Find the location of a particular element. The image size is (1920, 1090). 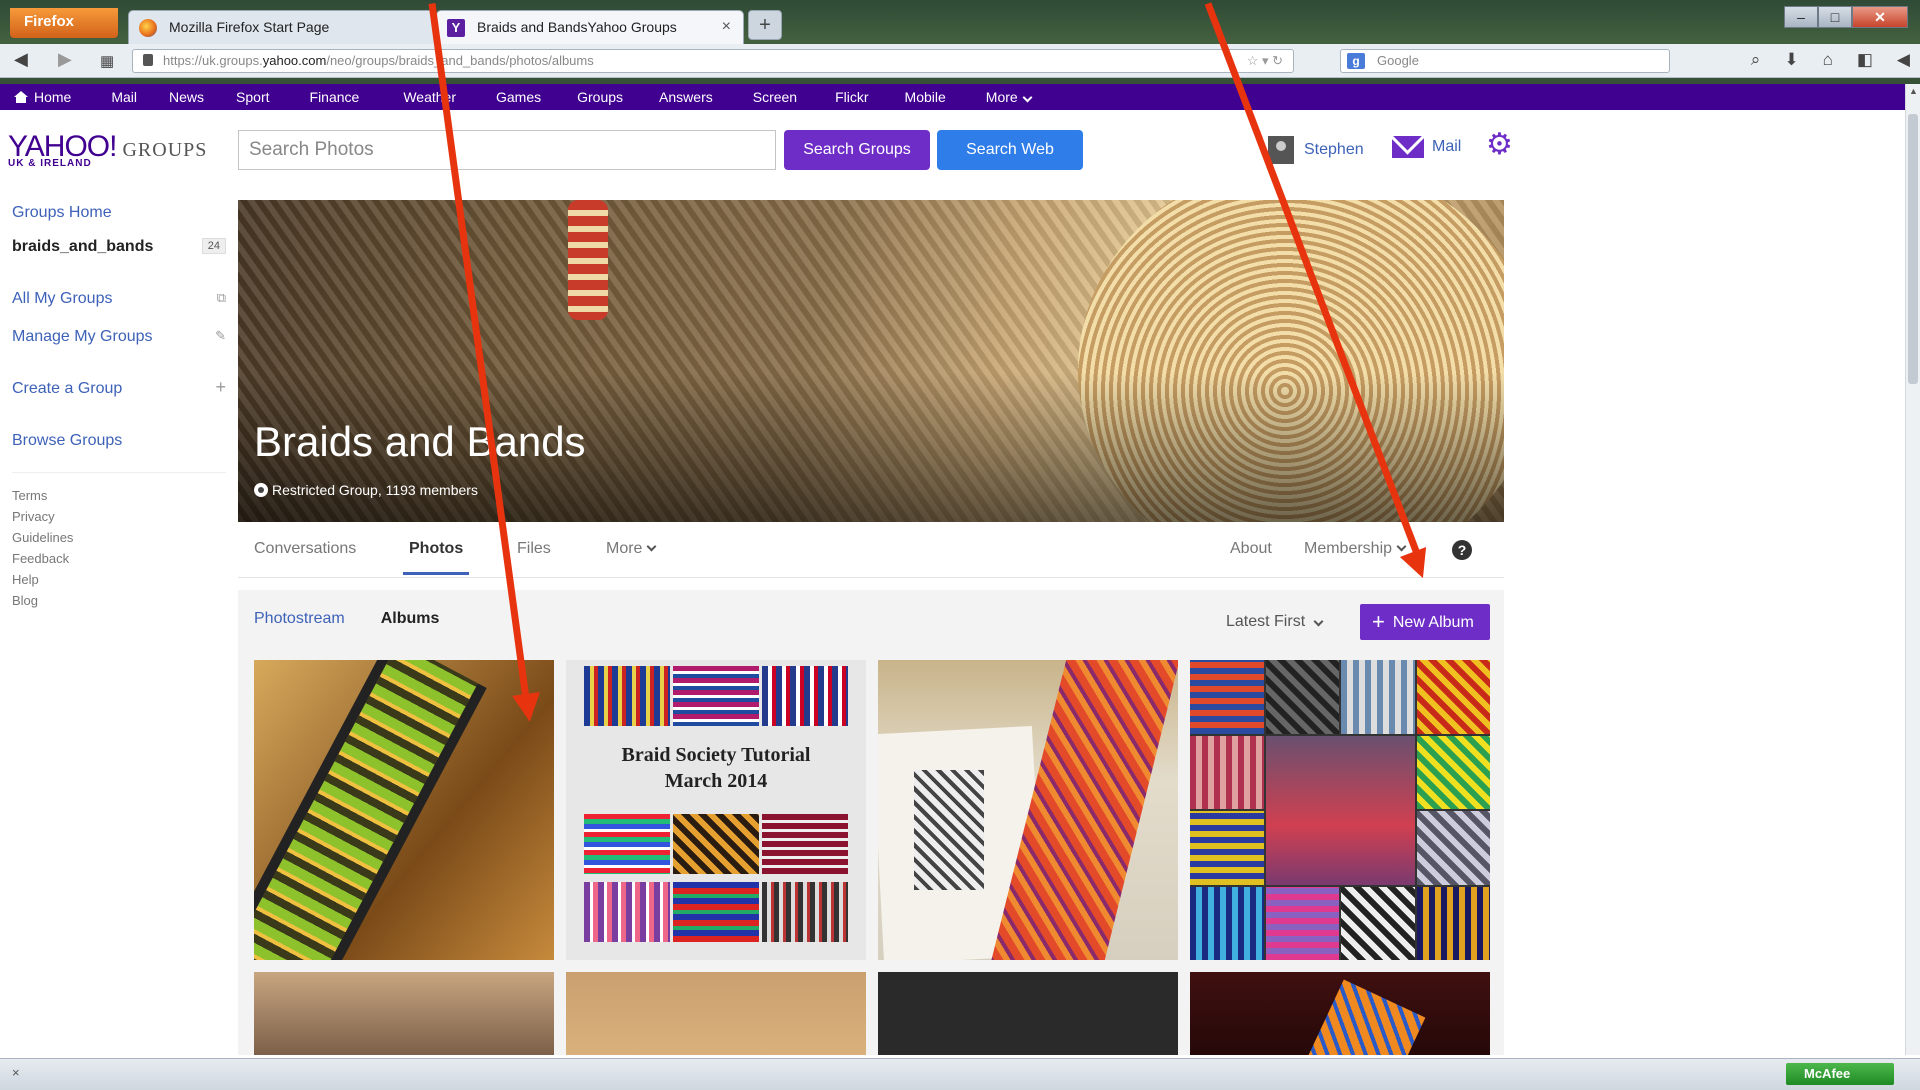

extension-icon: ◀ is located at coordinates (1903, 60).